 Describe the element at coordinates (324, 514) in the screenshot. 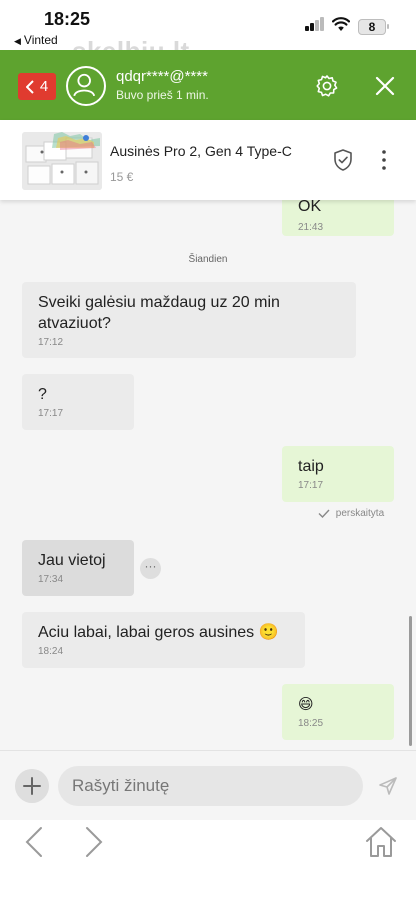

I see `check-icon` at that location.